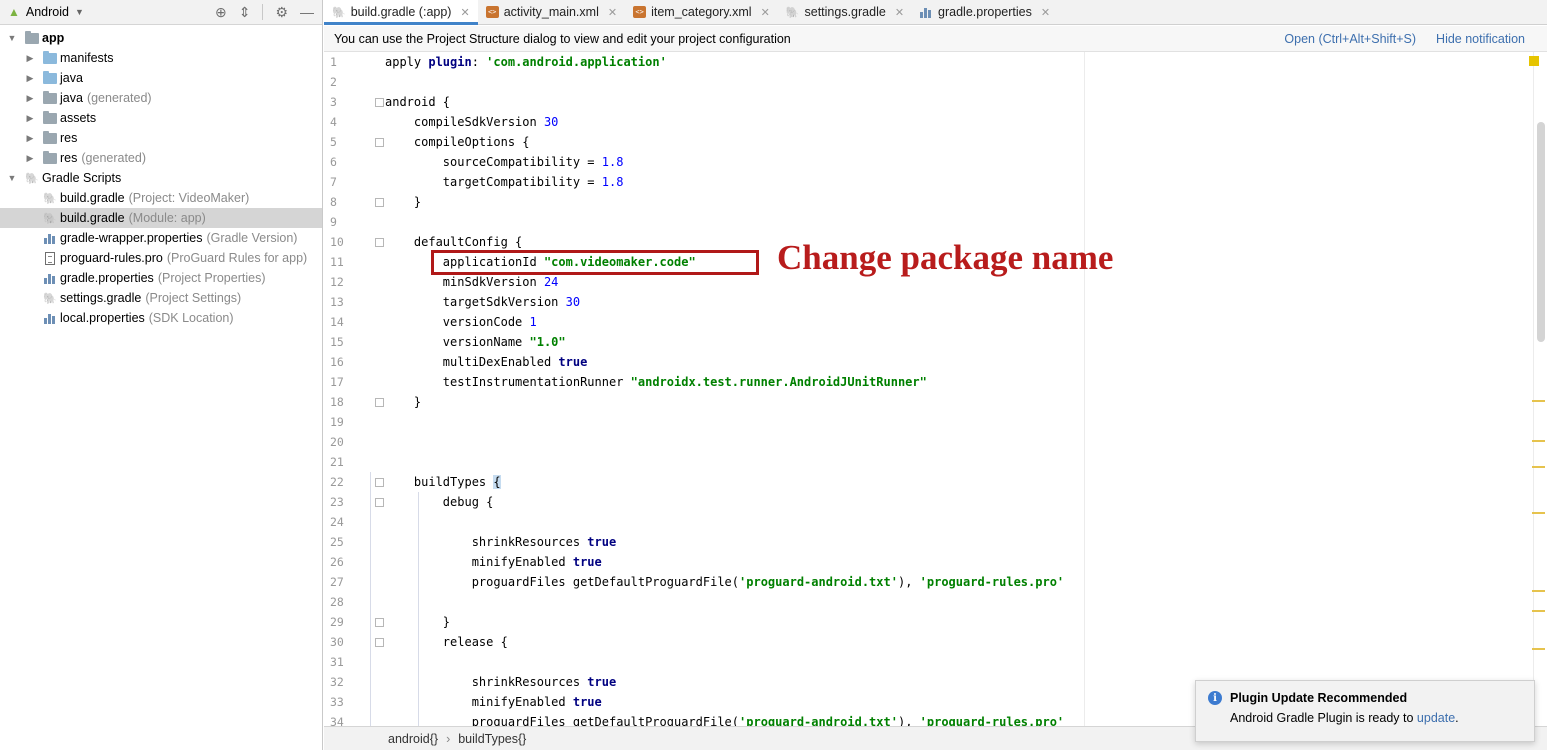 Image resolution: width=1547 pixels, height=750 pixels. I want to click on code-line: compileOptions {, so click(956, 142).